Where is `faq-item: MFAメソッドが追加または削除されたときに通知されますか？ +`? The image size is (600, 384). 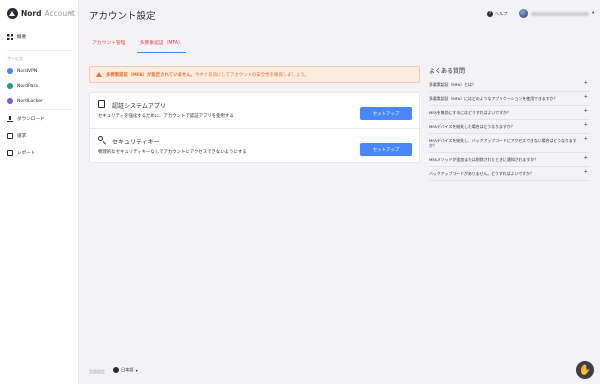
faq-item: MFAメソッドが追加または削除されたときに通知されますか？ + is located at coordinates (509, 160).